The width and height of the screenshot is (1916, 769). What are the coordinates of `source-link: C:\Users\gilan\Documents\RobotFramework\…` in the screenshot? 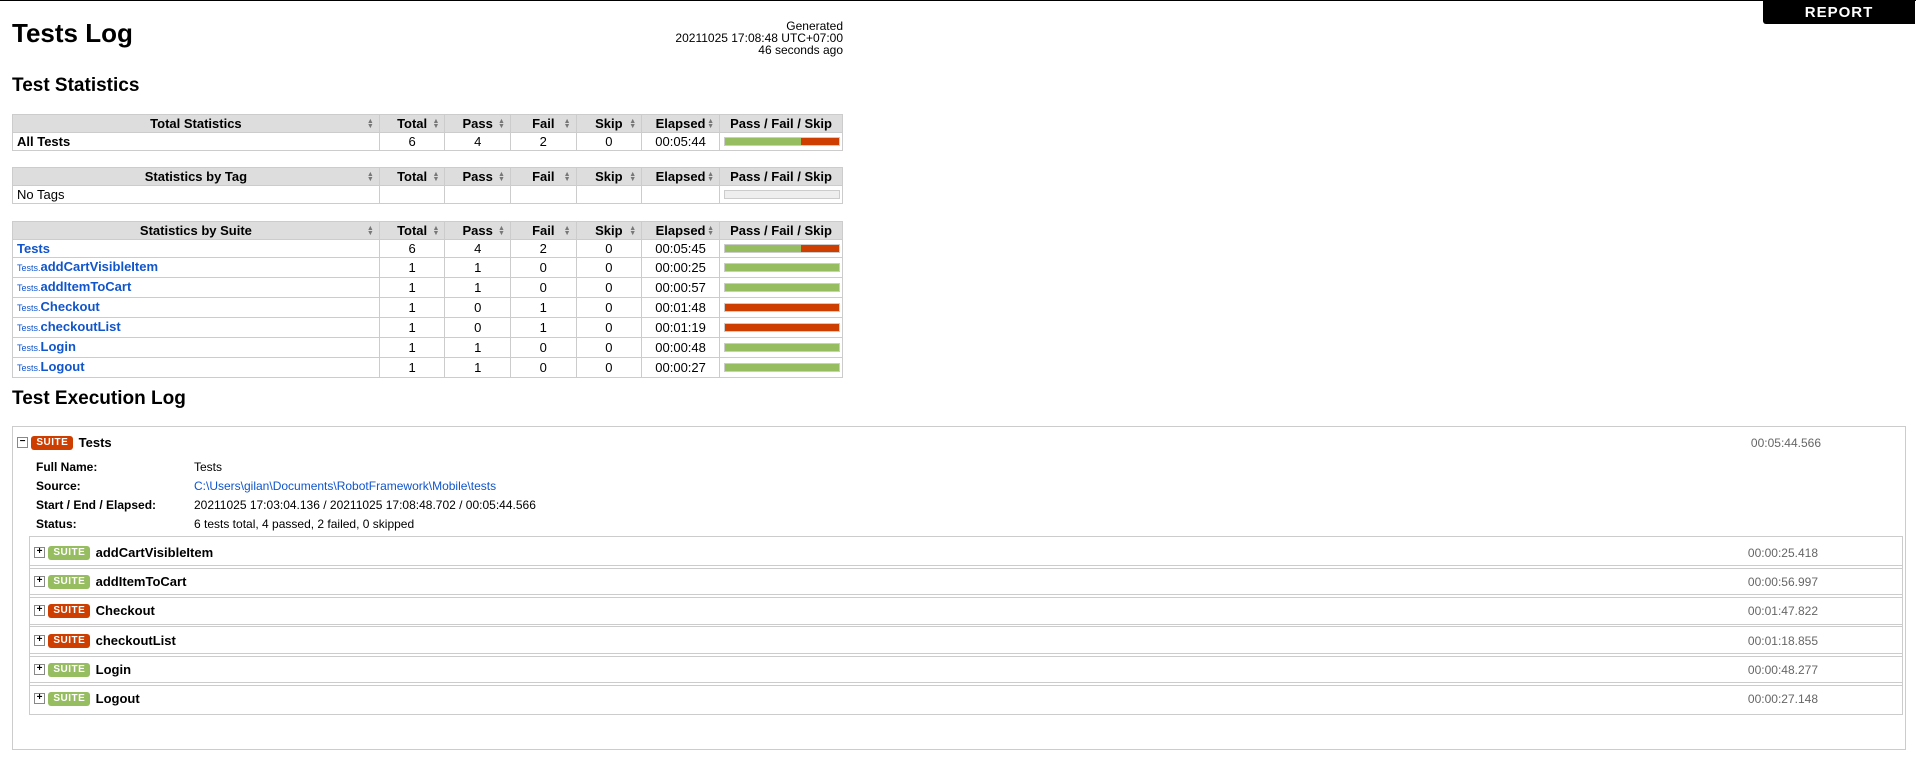 It's located at (345, 486).